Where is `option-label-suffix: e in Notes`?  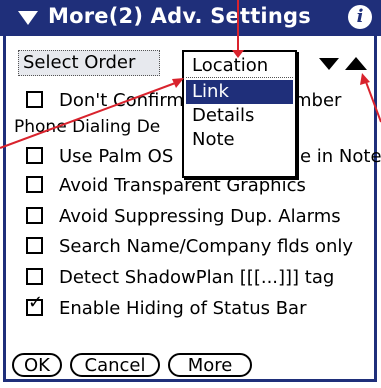
option-label-suffix: e in Notes is located at coordinates (340, 156).